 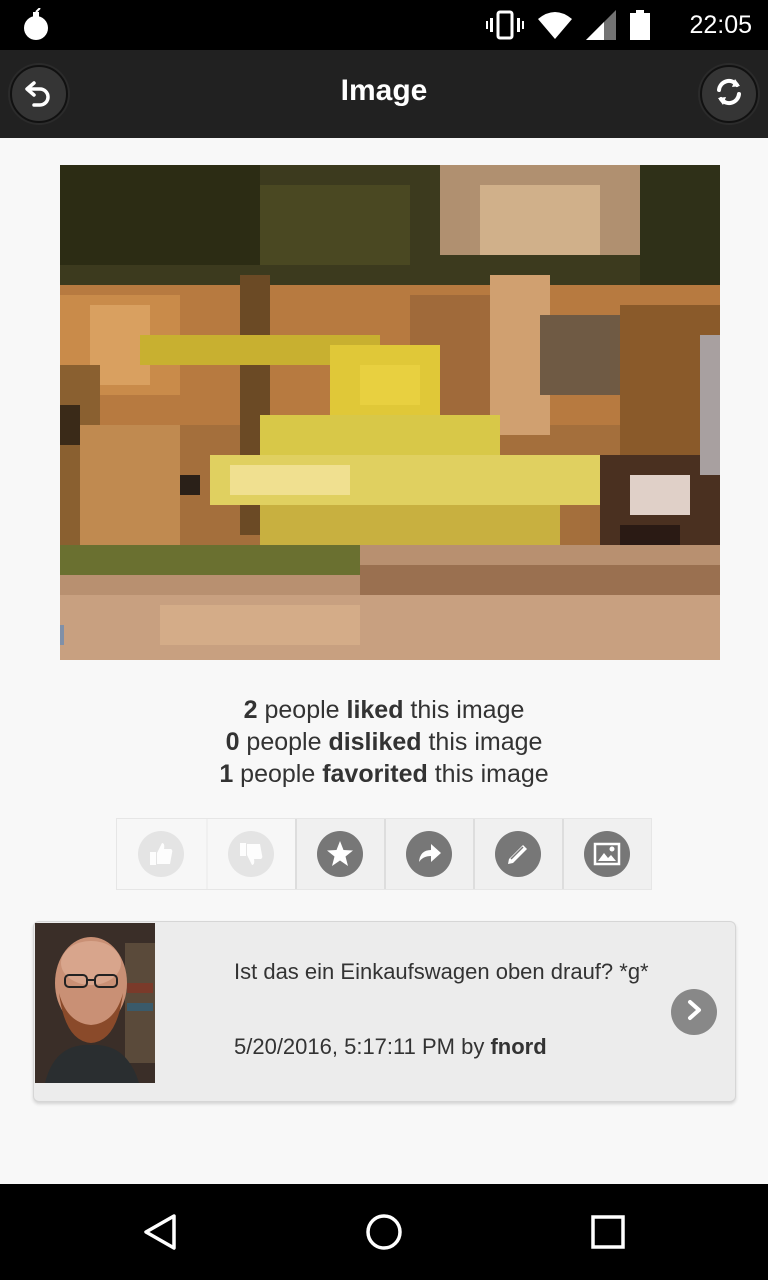 I want to click on chevron-right-icon, so click(x=694, y=1012).